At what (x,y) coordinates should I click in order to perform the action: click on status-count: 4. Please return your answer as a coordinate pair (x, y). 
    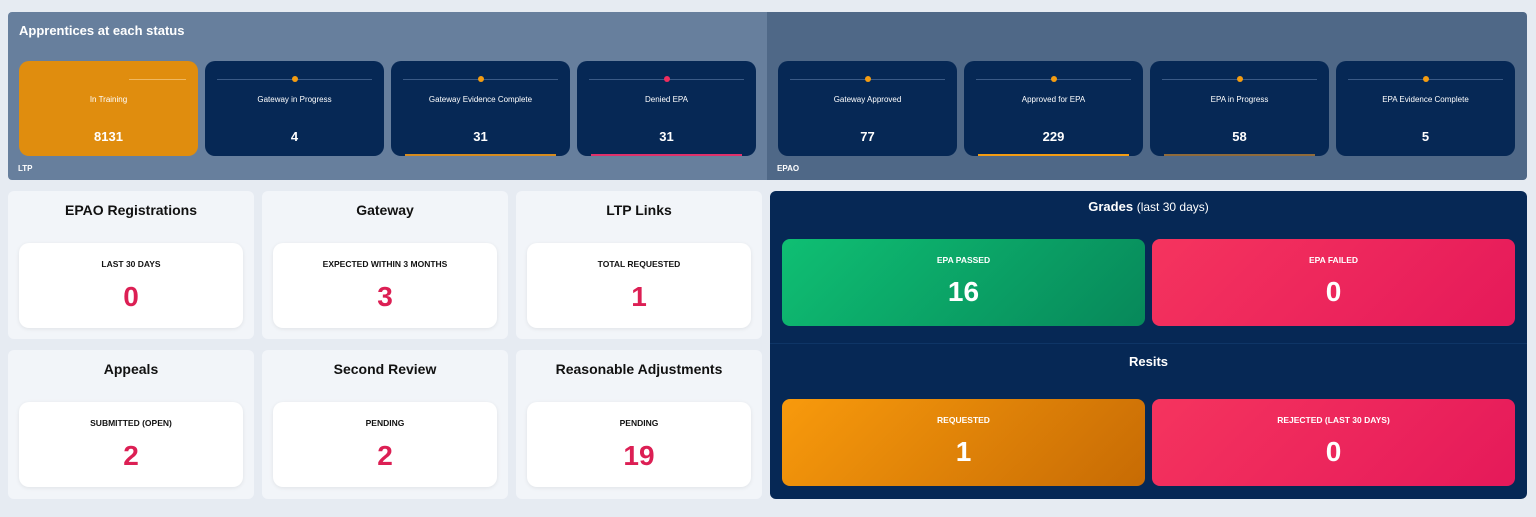
    Looking at the image, I should click on (294, 136).